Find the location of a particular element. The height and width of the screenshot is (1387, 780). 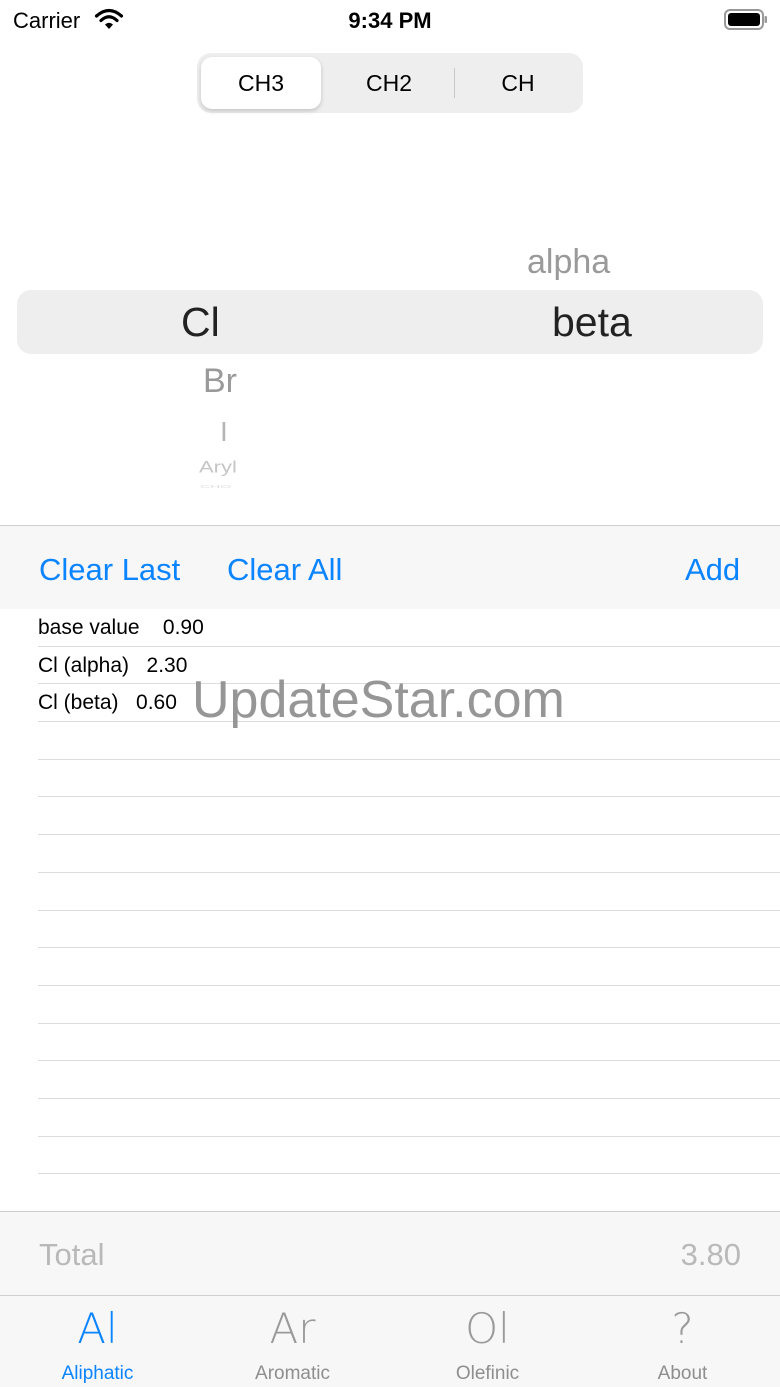

battery-icon is located at coordinates (745, 19).